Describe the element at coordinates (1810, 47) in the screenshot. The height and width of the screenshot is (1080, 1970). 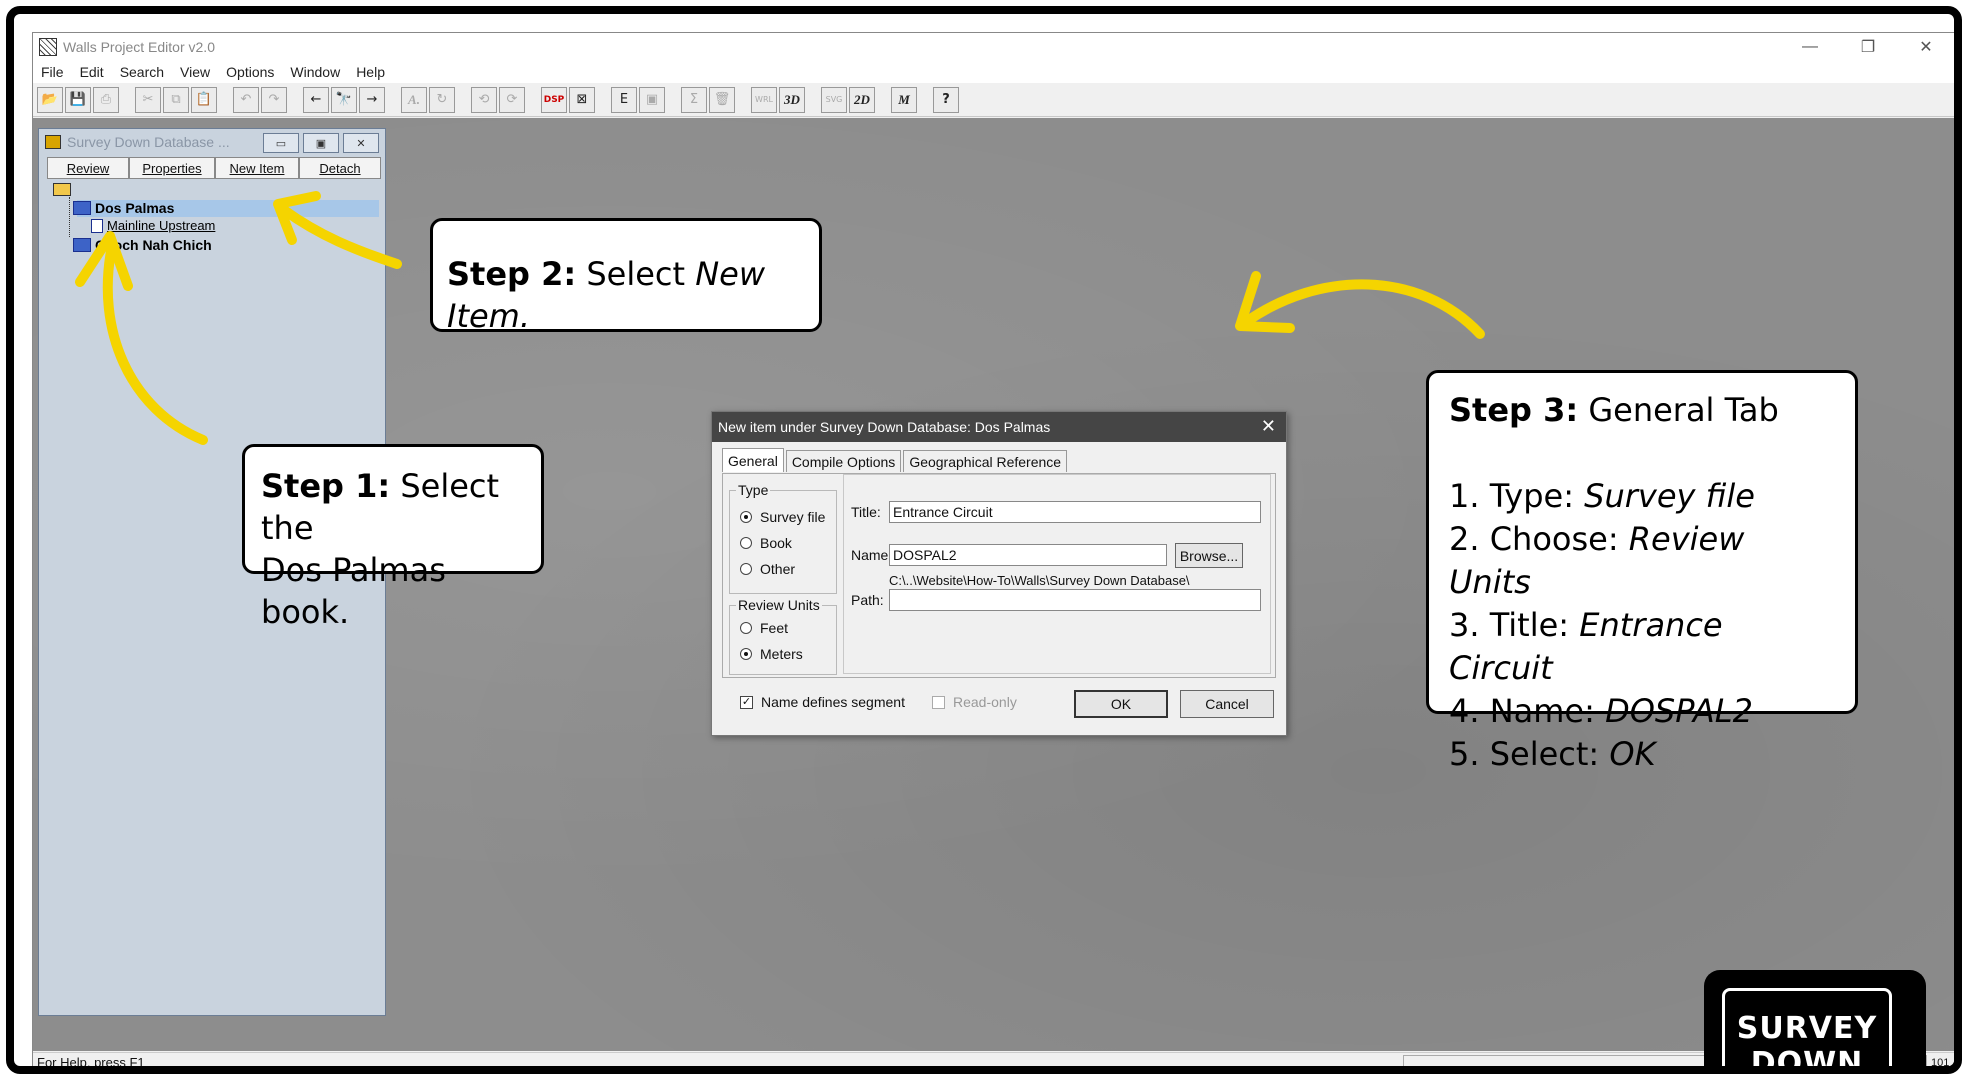
I see `minimize-button: —` at that location.